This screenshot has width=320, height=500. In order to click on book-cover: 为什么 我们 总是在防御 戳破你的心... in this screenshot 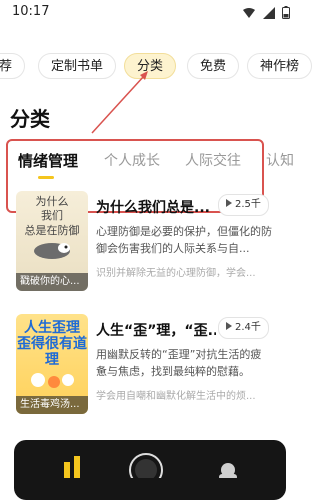, I will do `click(52, 241)`.